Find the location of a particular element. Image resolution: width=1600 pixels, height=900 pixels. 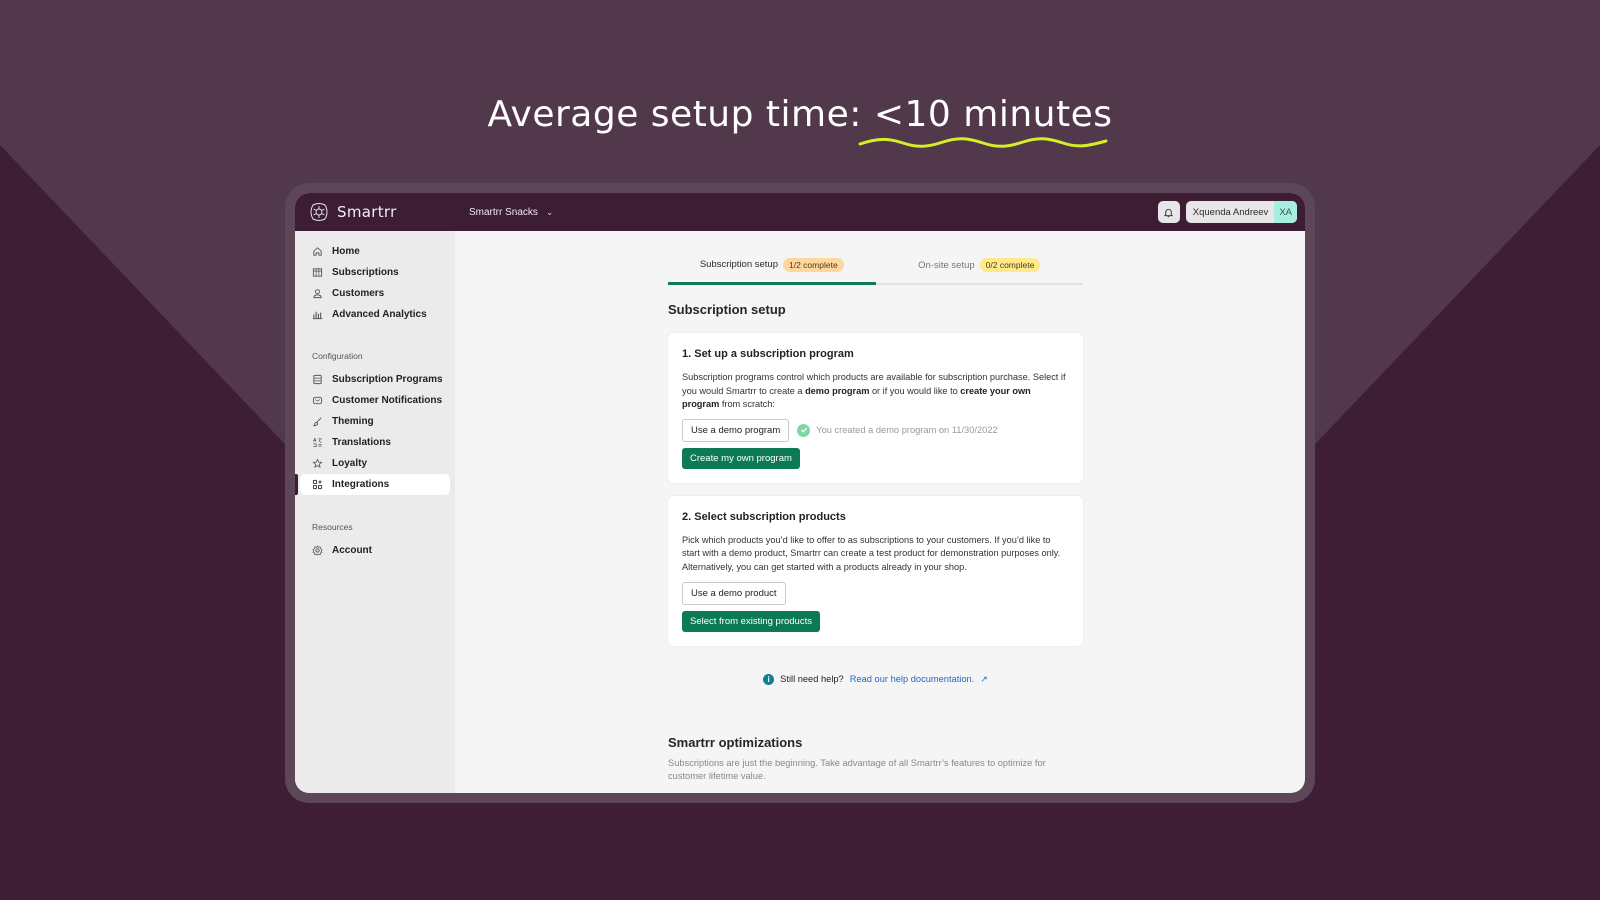

headline-prefix: Average setup time: is located at coordinates (680, 114).